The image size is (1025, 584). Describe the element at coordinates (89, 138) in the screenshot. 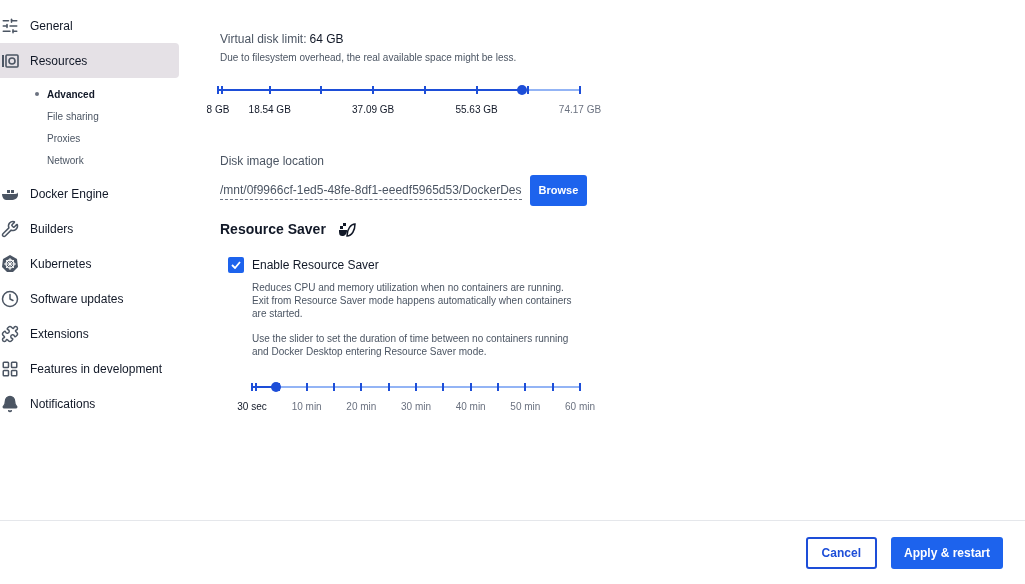

I see `sidebar-subitem: Proxies` at that location.